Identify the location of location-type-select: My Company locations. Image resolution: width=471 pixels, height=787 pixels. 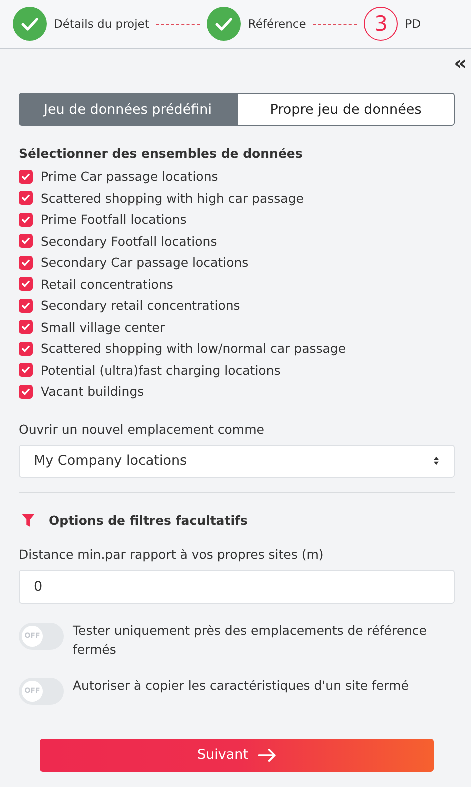
(237, 461).